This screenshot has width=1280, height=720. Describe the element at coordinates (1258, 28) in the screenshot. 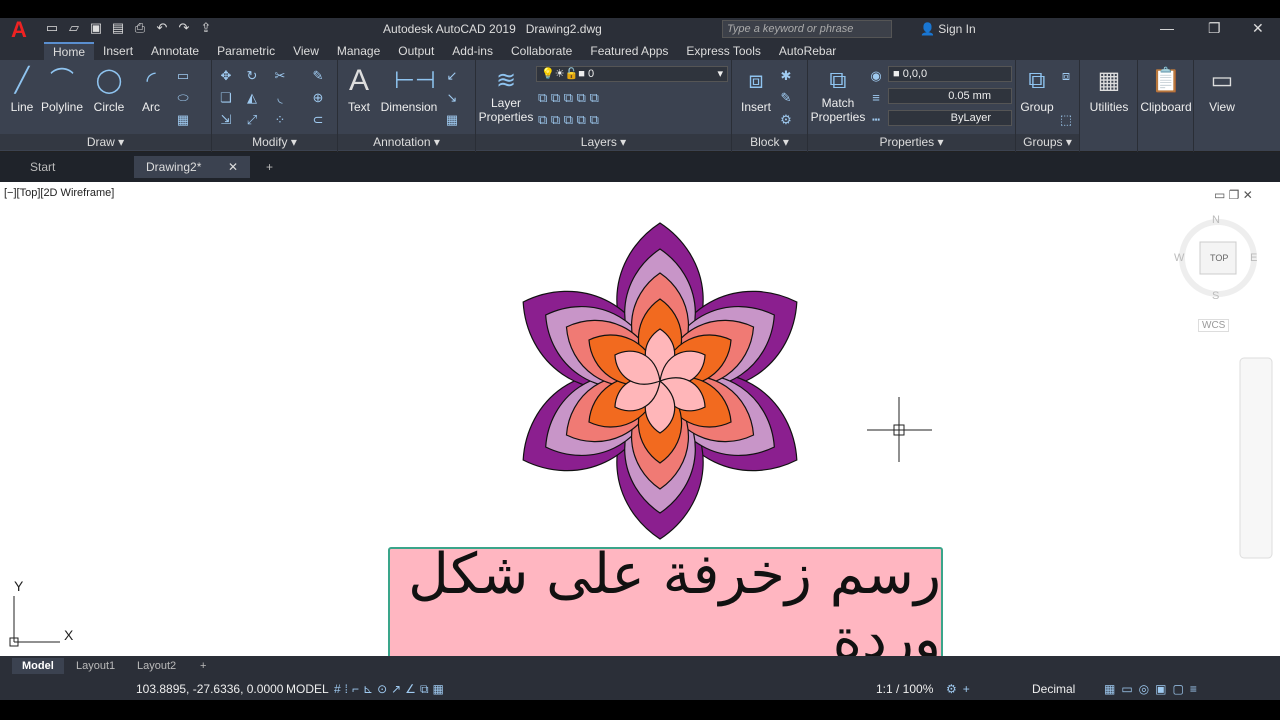

I see `close-icon: ✕` at that location.